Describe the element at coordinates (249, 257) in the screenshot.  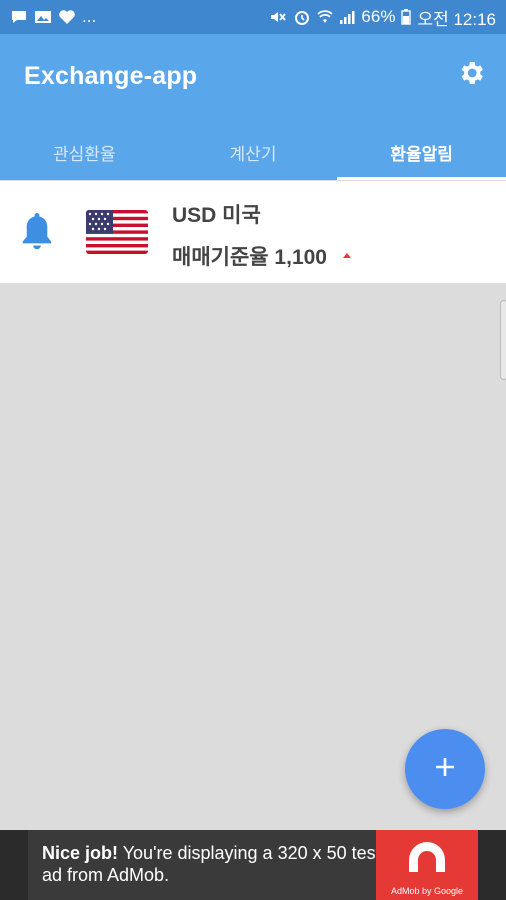
I see `base-rate: 매매기준율 1,100` at that location.